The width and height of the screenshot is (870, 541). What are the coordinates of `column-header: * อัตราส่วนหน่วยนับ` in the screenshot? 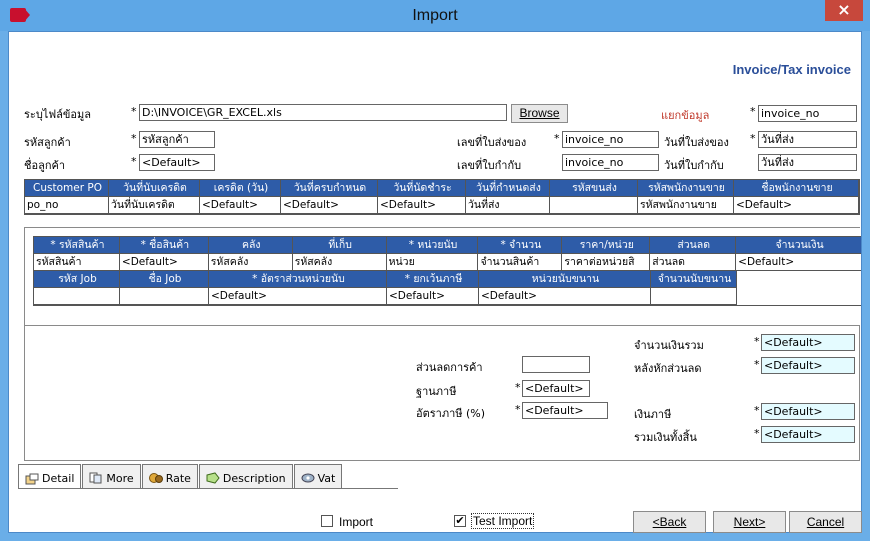 It's located at (298, 279).